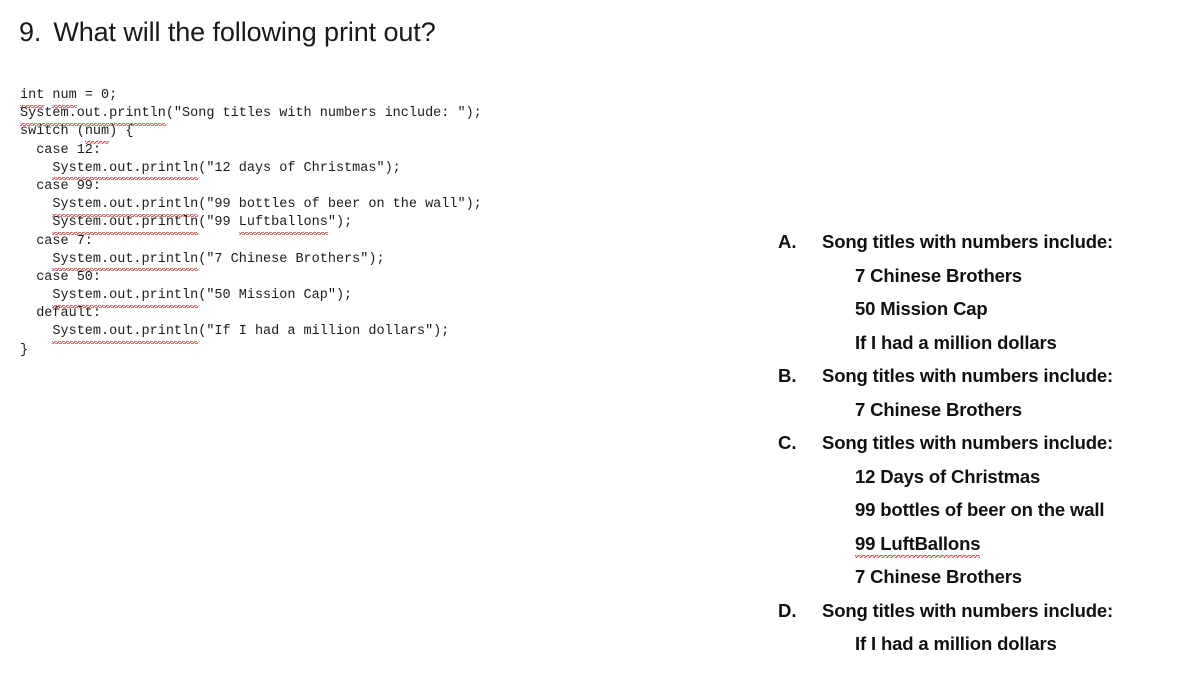 The width and height of the screenshot is (1200, 677). I want to click on code-line: int num = 0;, so click(251, 97).